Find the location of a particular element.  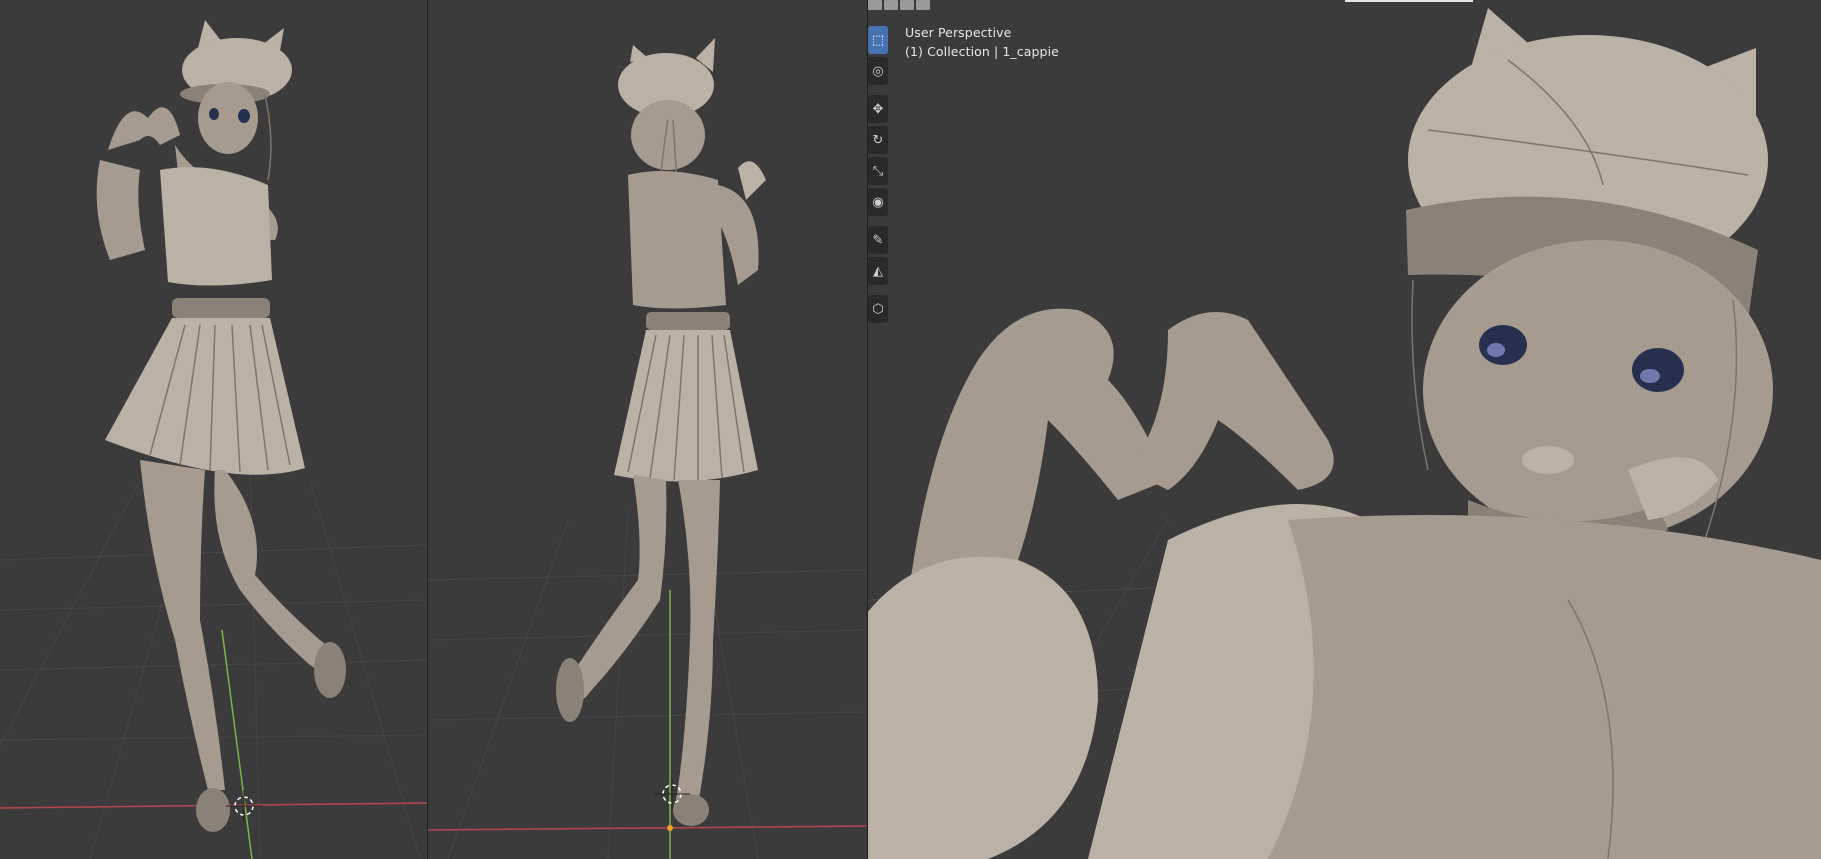

scale-icon: ⤡ is located at coordinates (878, 171).